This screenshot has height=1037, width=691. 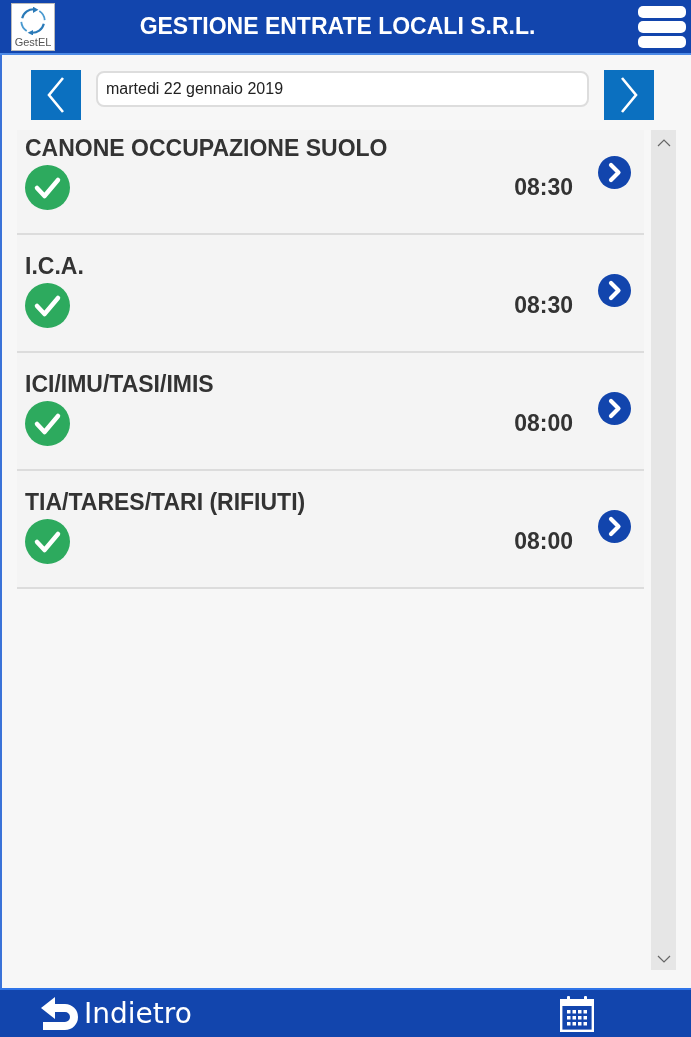 I want to click on back-label: Indietro, so click(x=138, y=1013).